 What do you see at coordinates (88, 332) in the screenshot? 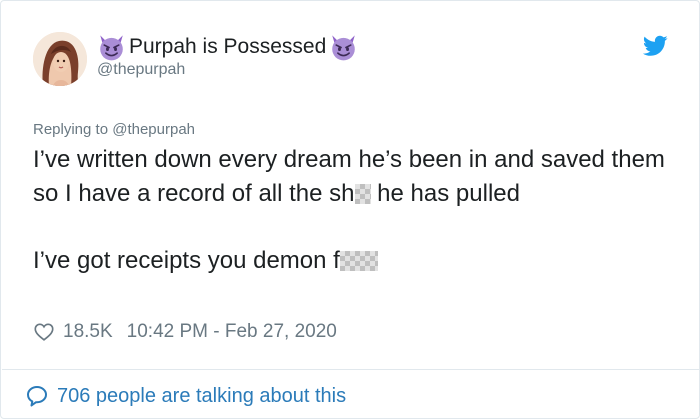
I see `like-count: 18.5K` at bounding box center [88, 332].